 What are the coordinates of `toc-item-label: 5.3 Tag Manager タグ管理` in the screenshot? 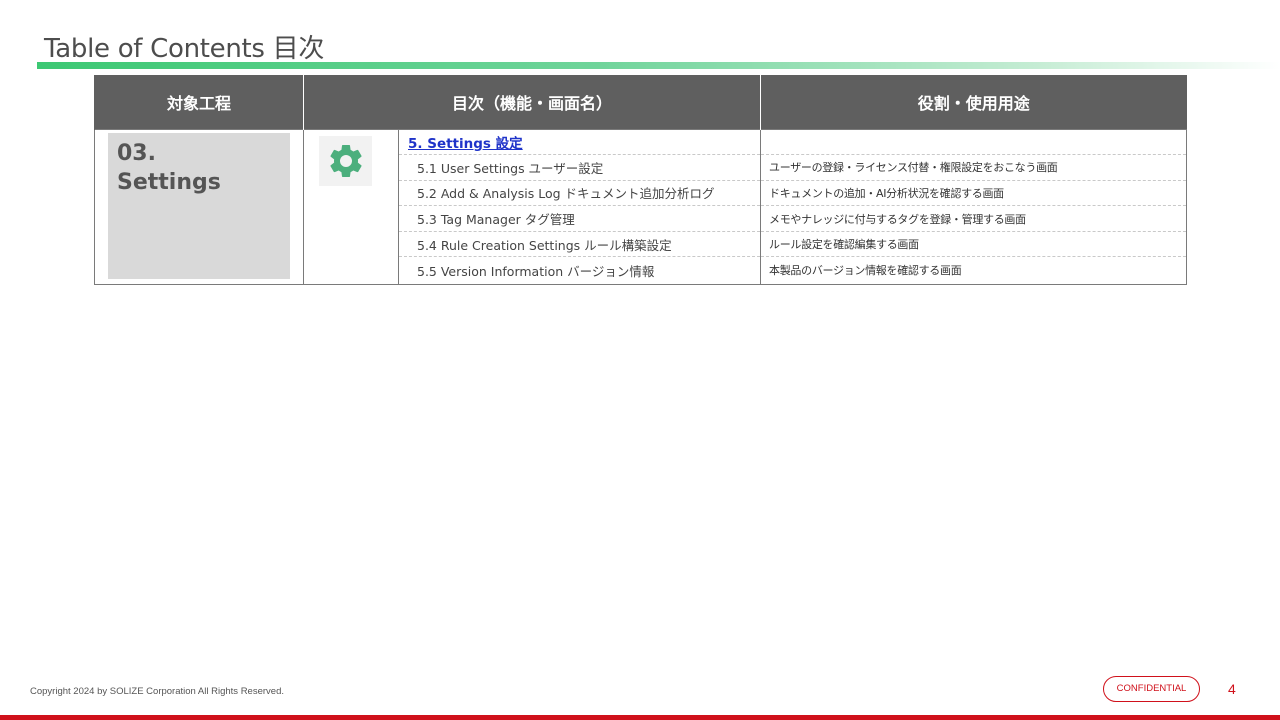 It's located at (496, 220).